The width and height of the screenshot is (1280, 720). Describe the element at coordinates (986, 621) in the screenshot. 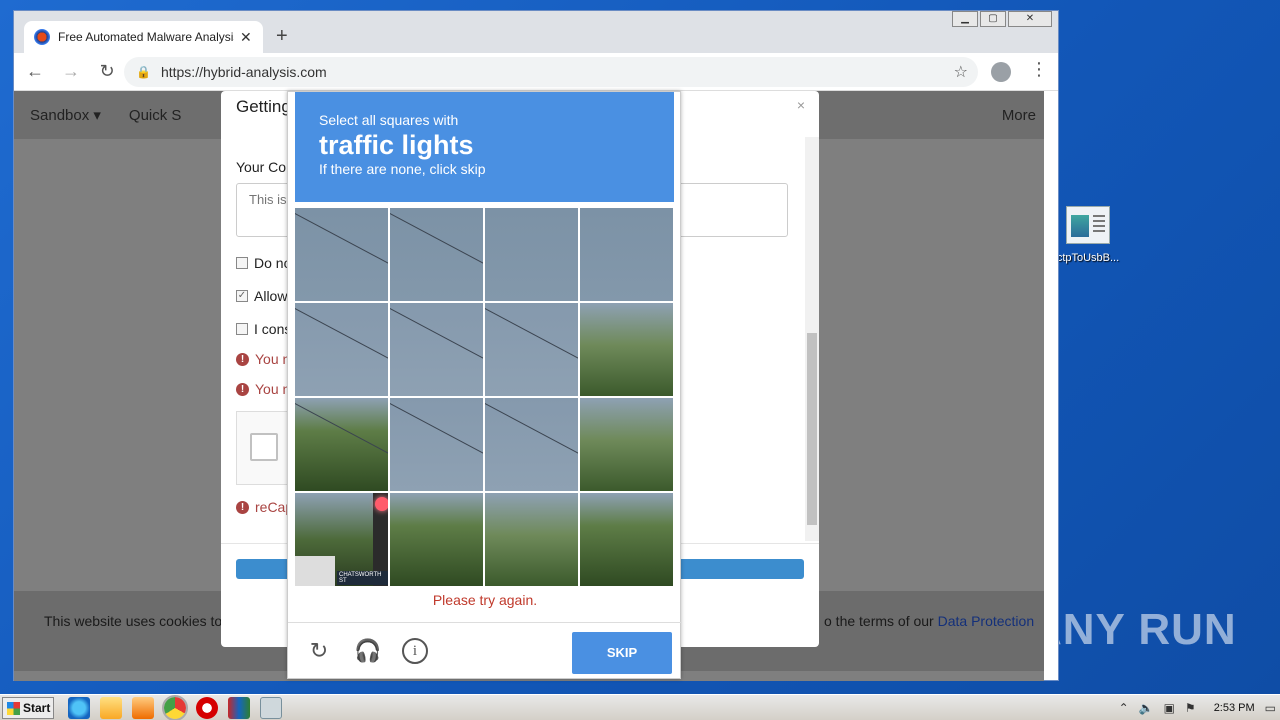

I see `data-protection-link: Data Protection` at that location.